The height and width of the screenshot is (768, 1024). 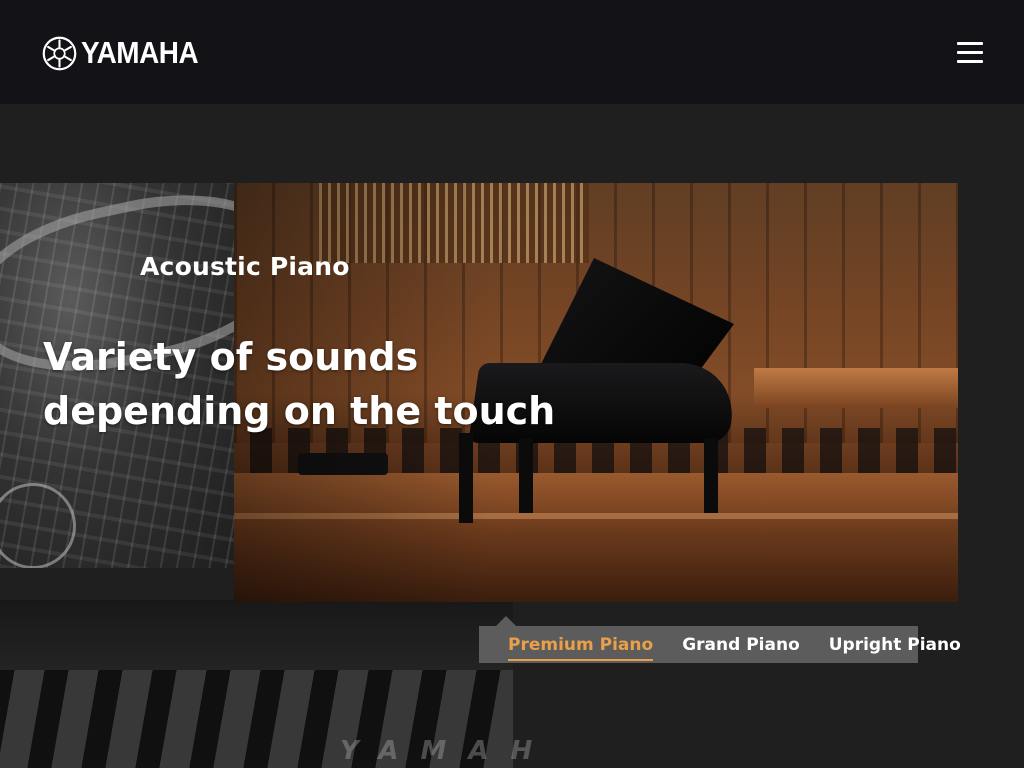 I want to click on hero-headline: Variety of sounds depending on the touch, so click(x=303, y=384).